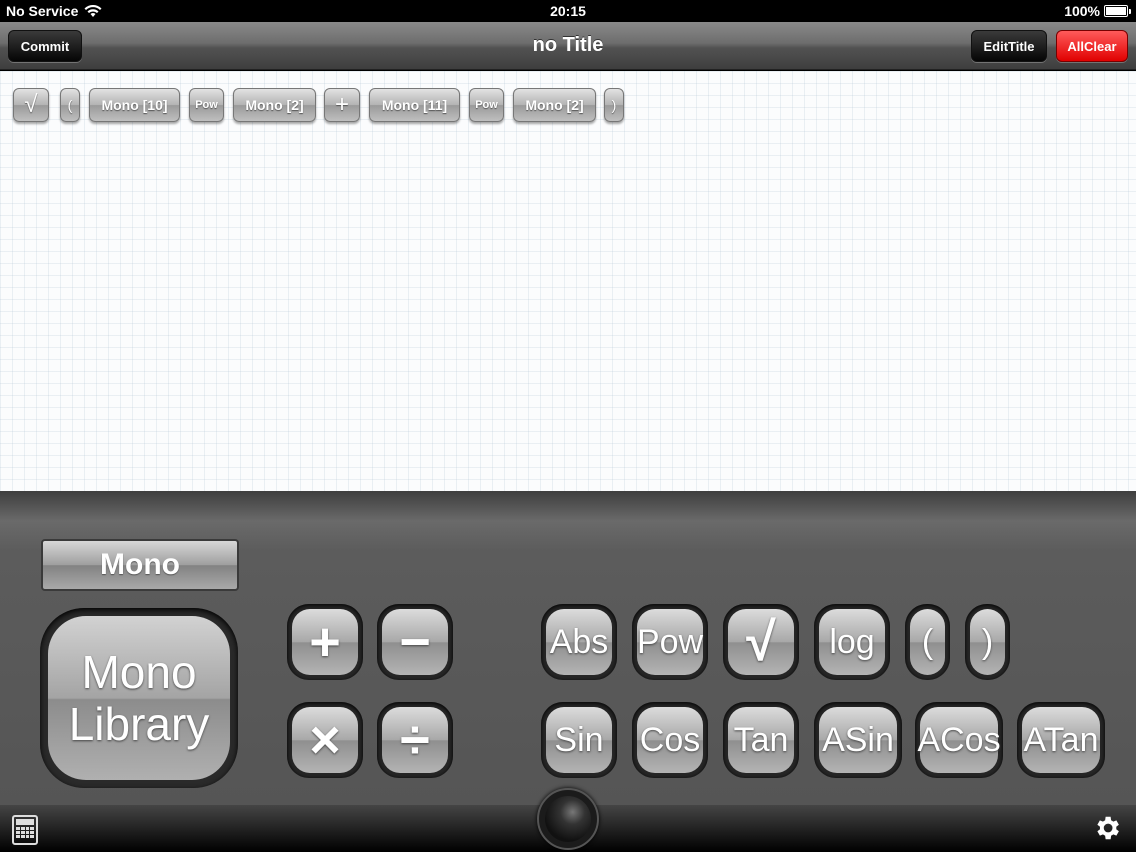  I want to click on sqrt-key-label: √, so click(761, 642).